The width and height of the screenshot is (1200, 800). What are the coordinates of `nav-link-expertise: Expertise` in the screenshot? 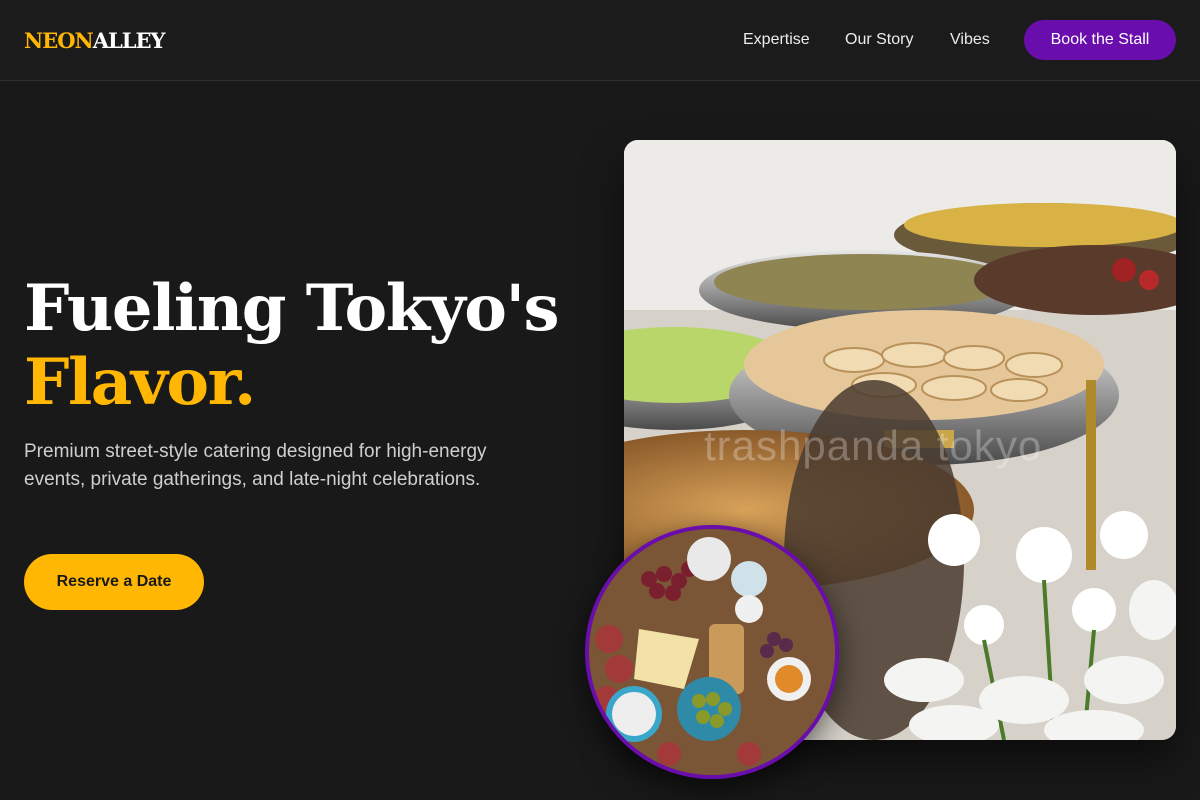 It's located at (776, 40).